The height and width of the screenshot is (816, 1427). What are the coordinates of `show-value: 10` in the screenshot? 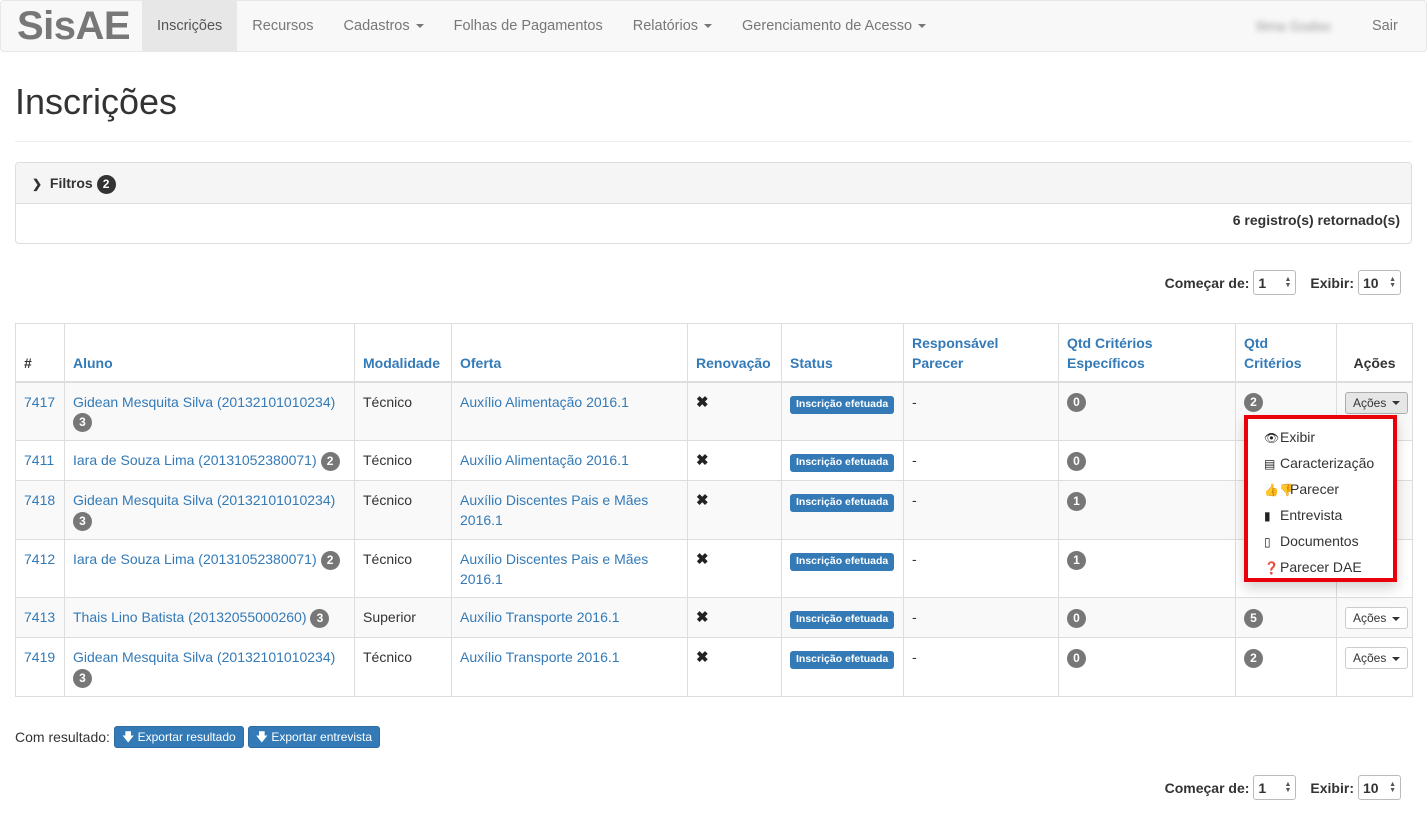 It's located at (1371, 787).